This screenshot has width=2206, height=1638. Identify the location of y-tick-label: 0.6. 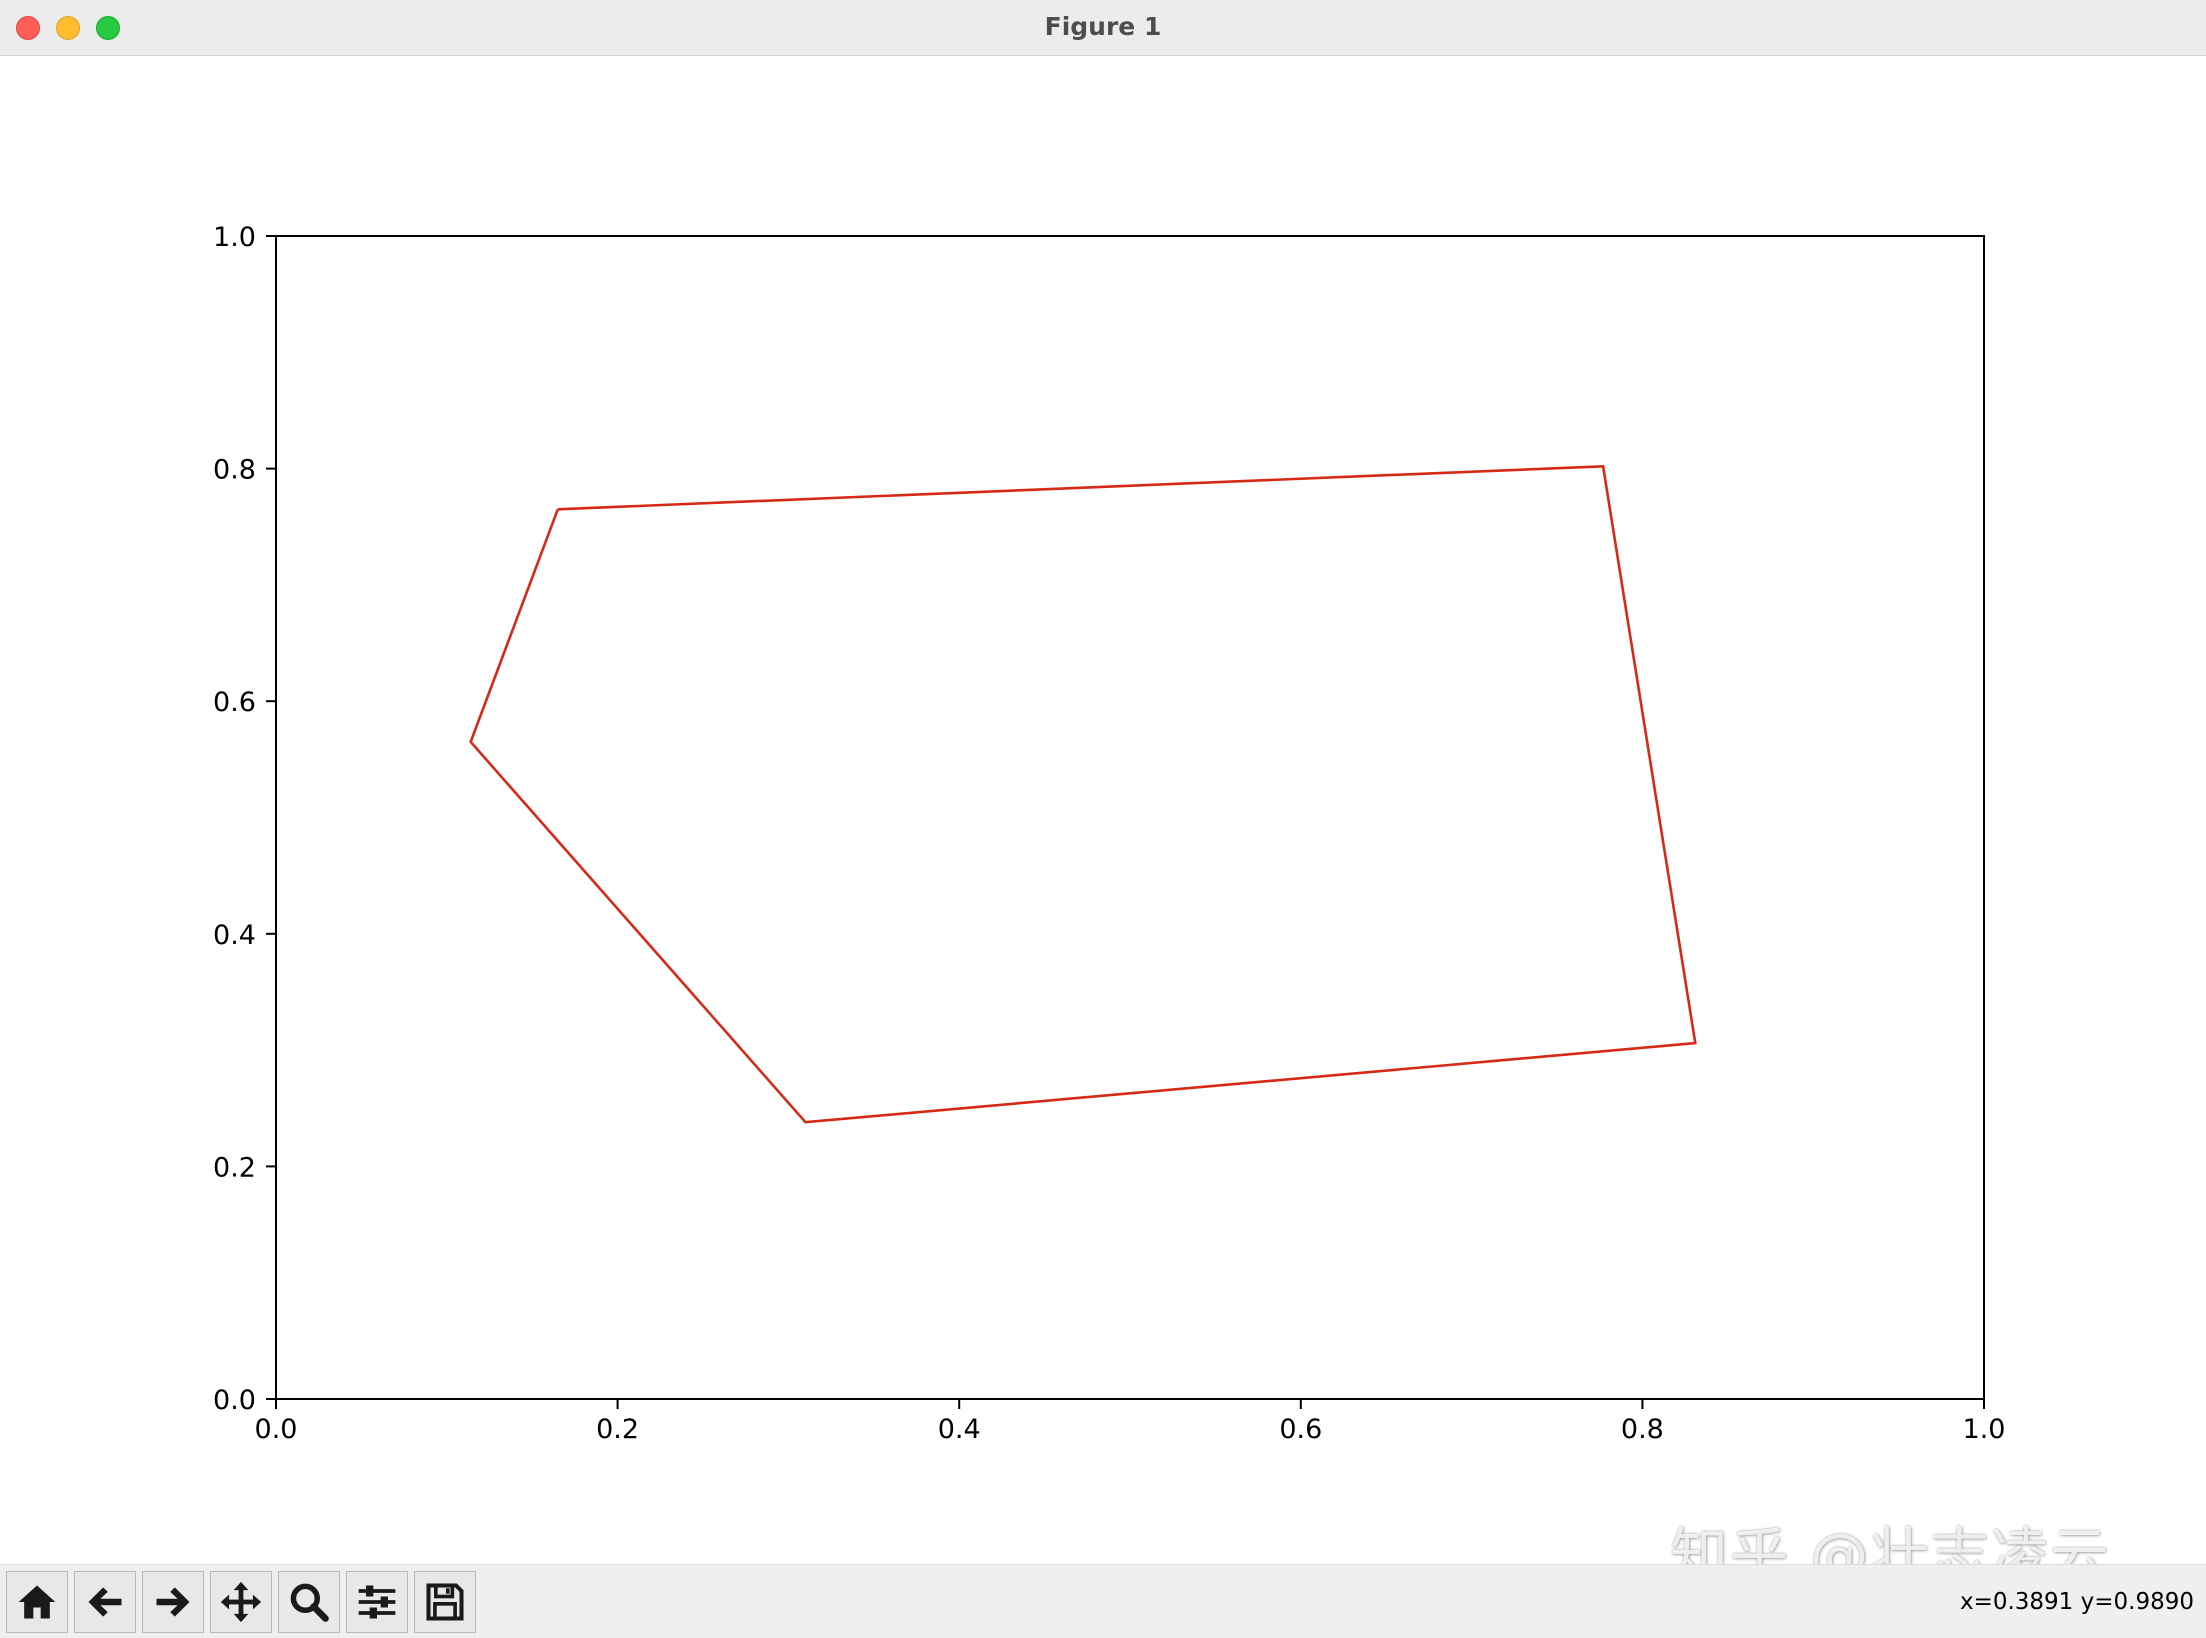
(234, 702).